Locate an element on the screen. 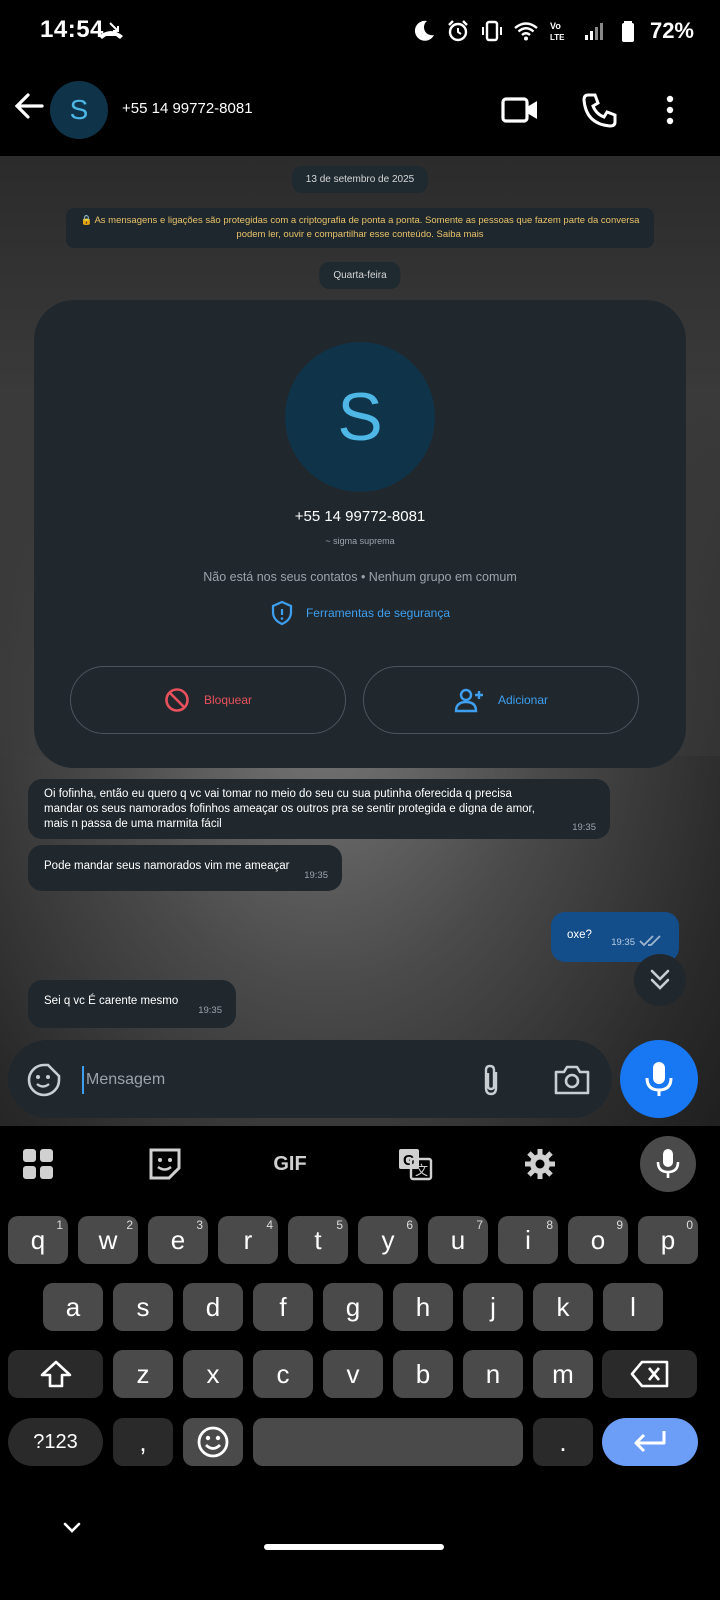 The width and height of the screenshot is (720, 1600). add-person-icon is located at coordinates (468, 700).